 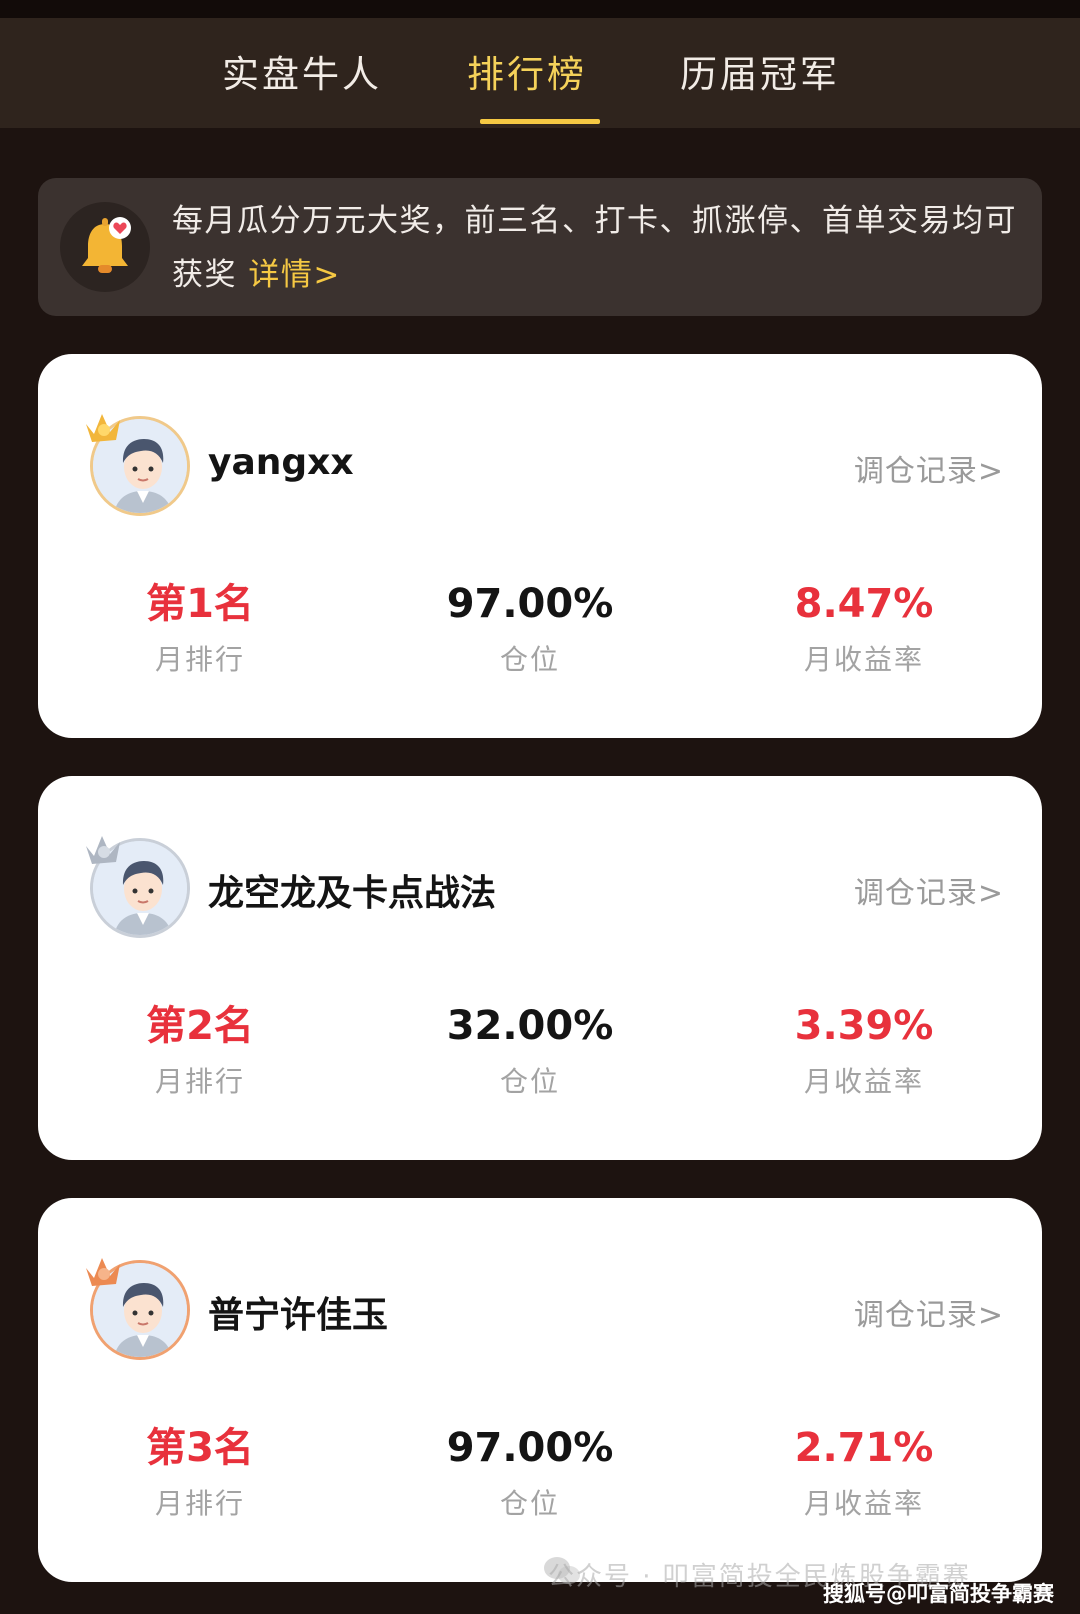 What do you see at coordinates (864, 604) in the screenshot?
I see `return-value: 8.47%` at bounding box center [864, 604].